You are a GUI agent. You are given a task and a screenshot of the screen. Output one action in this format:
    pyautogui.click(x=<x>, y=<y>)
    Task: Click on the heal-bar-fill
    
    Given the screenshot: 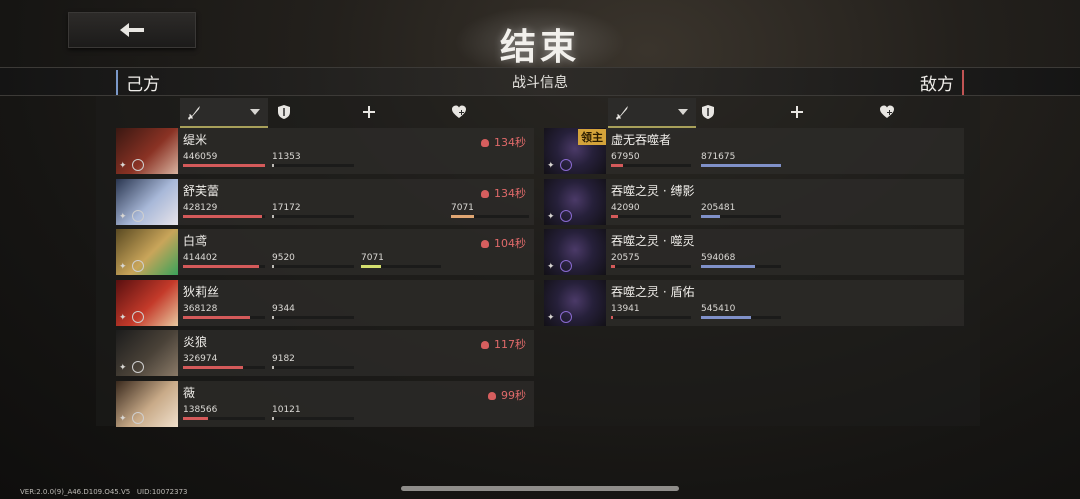 What is the action you would take?
    pyautogui.click(x=463, y=216)
    